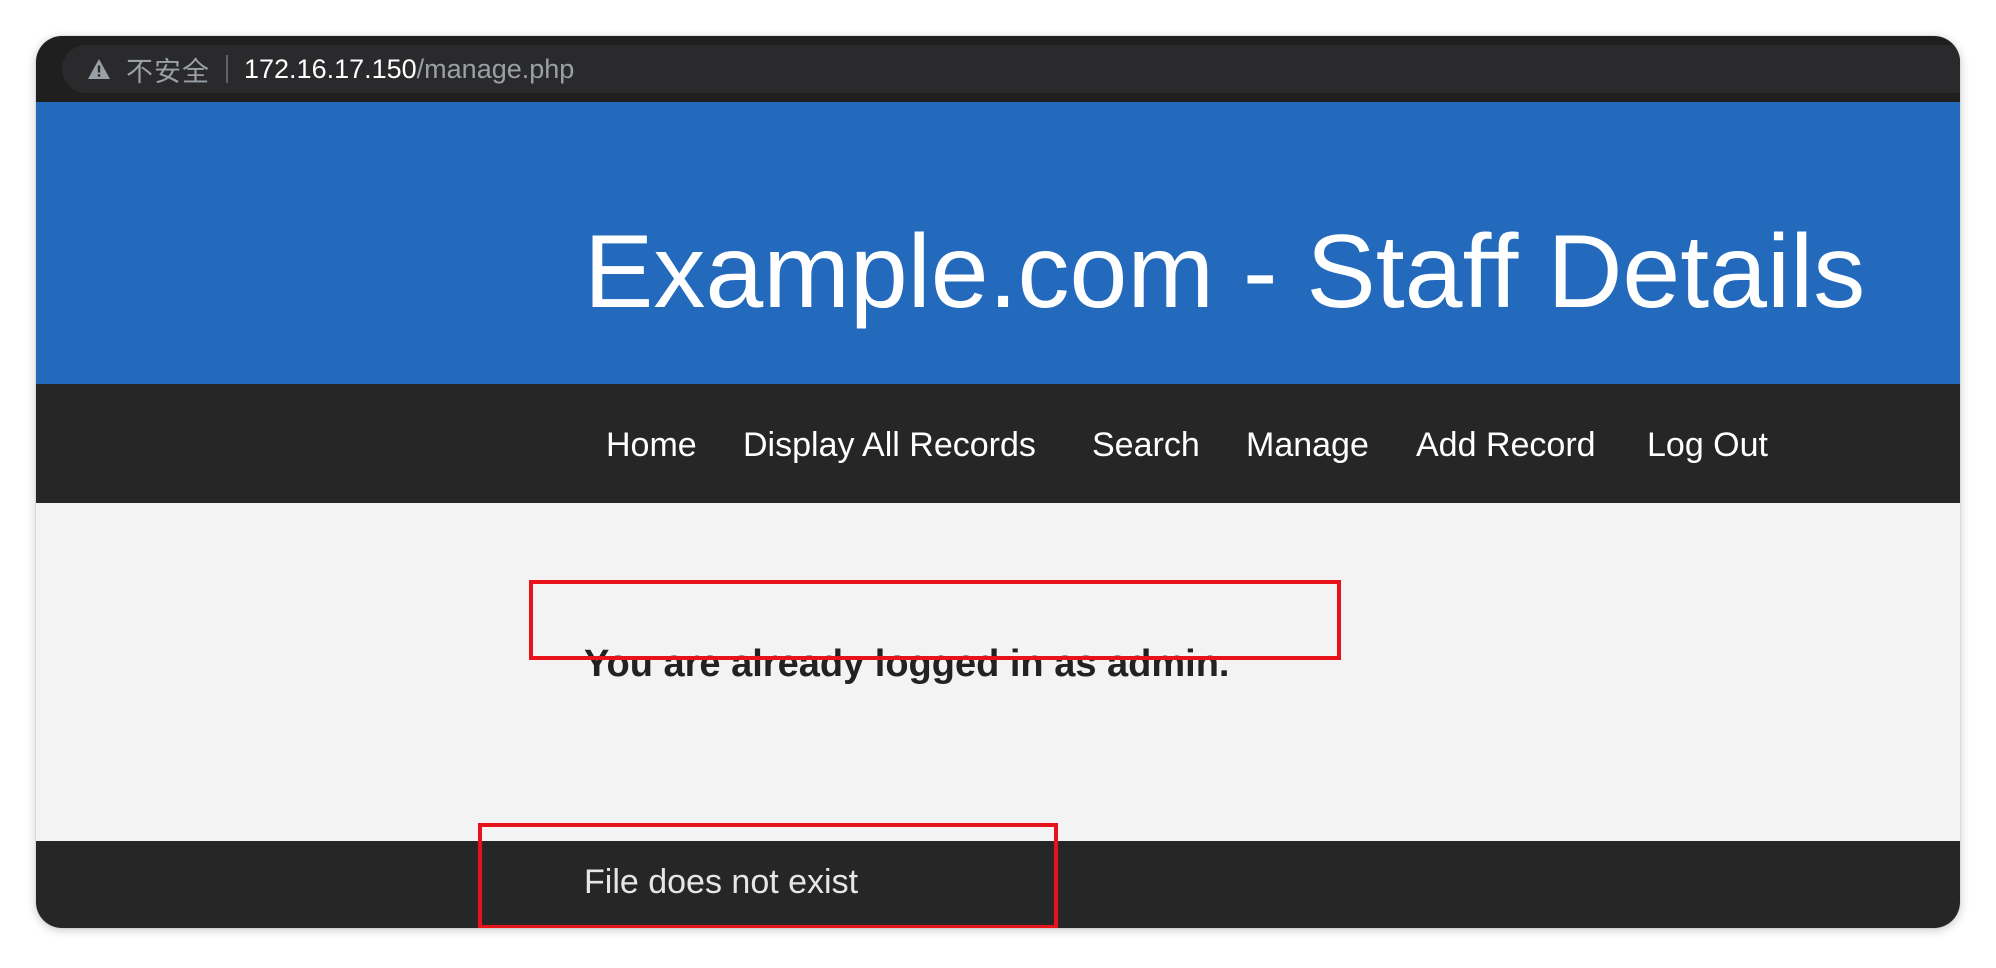 The image size is (1996, 968). What do you see at coordinates (1707, 445) in the screenshot?
I see `nav-log-out-link: Log Out` at bounding box center [1707, 445].